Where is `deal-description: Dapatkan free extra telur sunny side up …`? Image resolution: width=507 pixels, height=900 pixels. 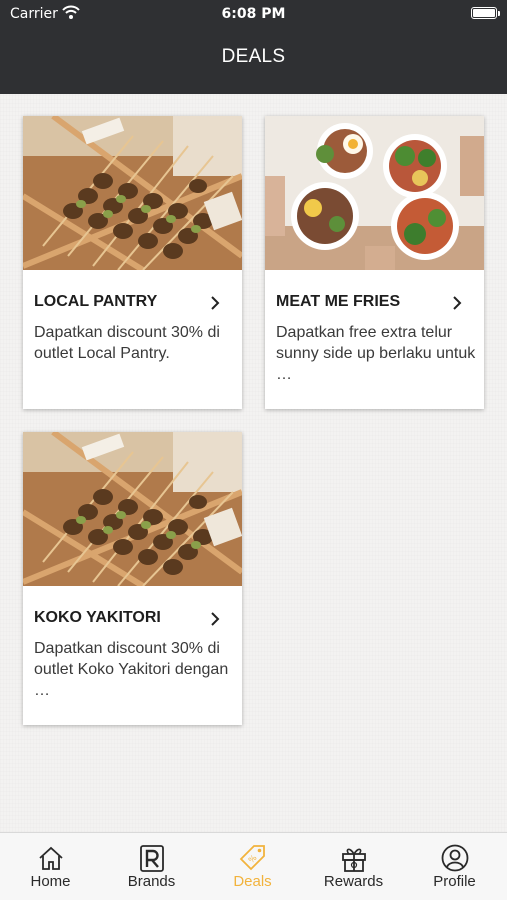 deal-description: Dapatkan free extra telur sunny side up … is located at coordinates (376, 353).